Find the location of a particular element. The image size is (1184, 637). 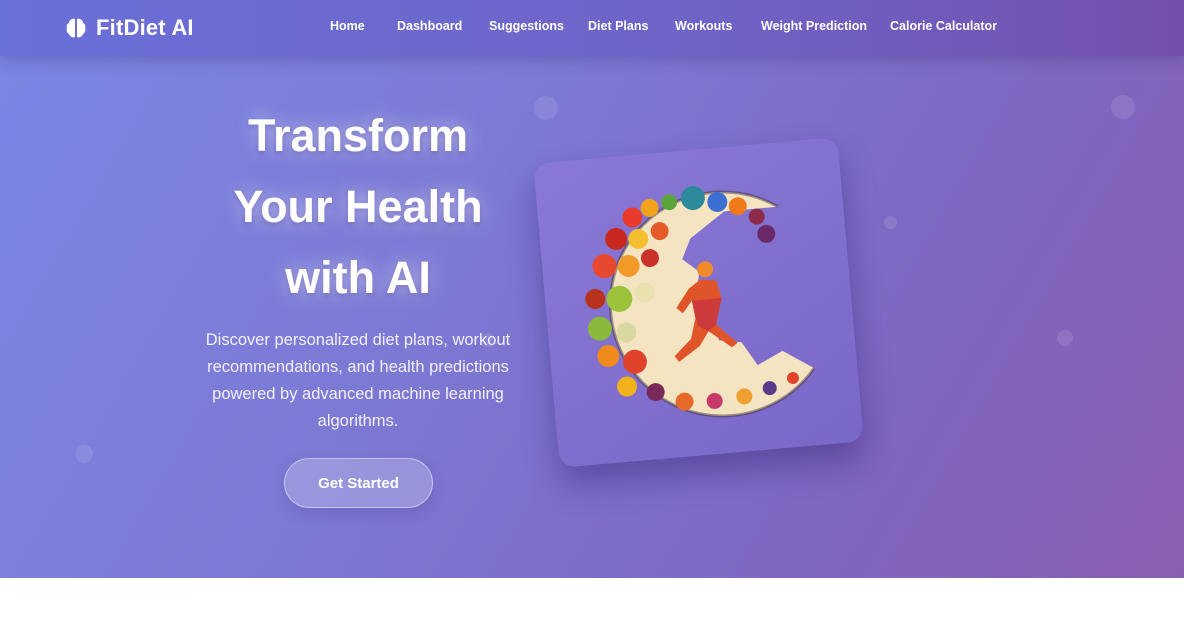

hero-title-line-1: Transform is located at coordinates (358, 135).